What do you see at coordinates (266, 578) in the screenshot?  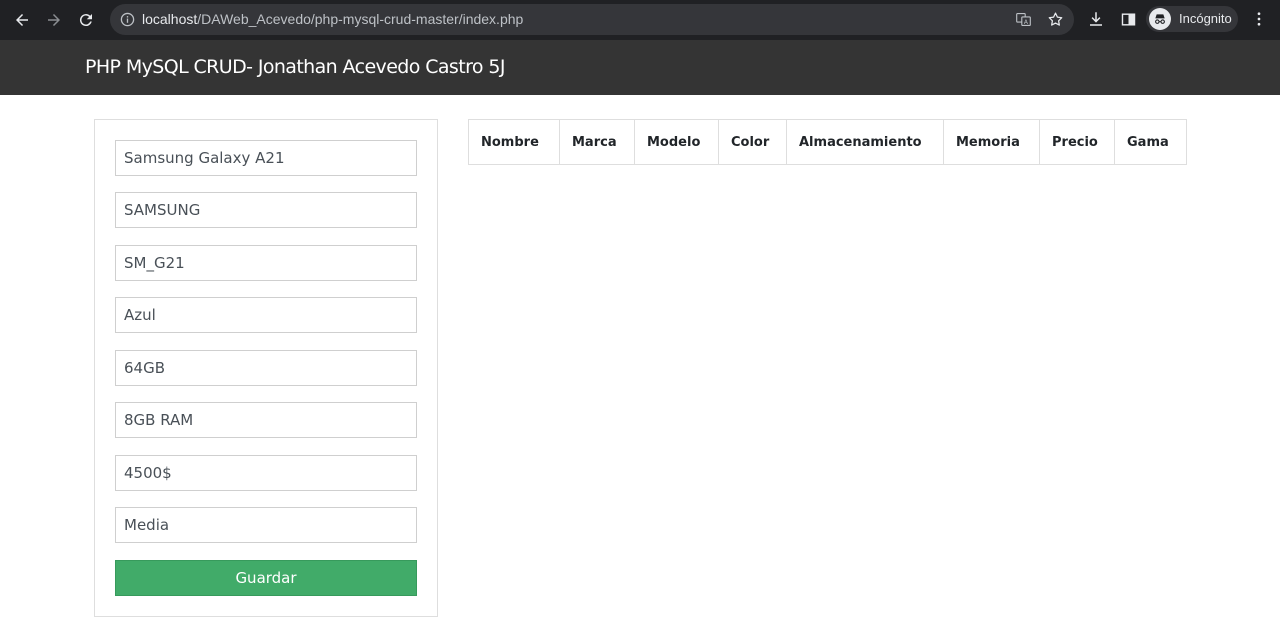 I see `save-button: Guardar` at bounding box center [266, 578].